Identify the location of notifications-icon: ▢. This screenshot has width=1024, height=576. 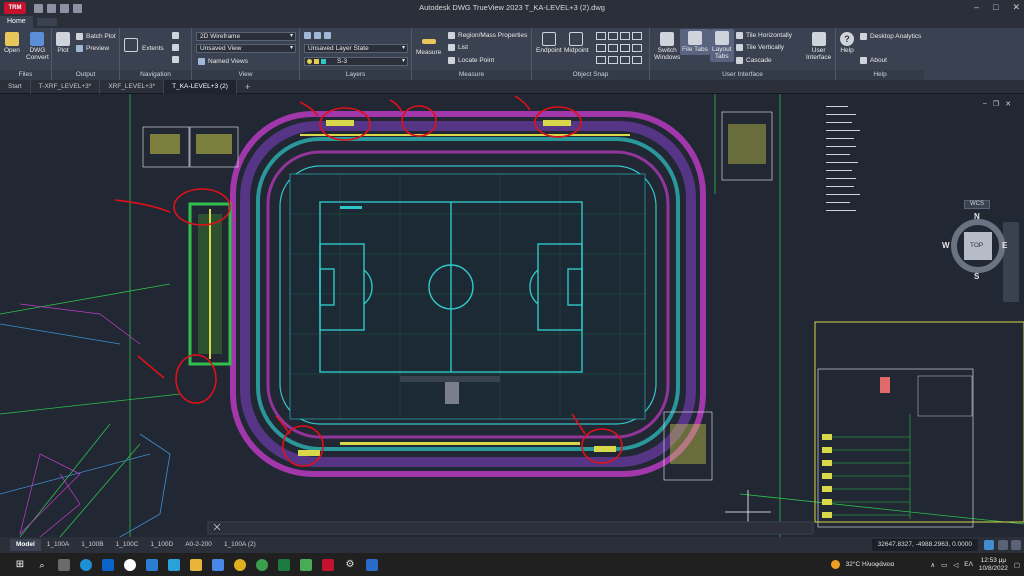
(1017, 565).